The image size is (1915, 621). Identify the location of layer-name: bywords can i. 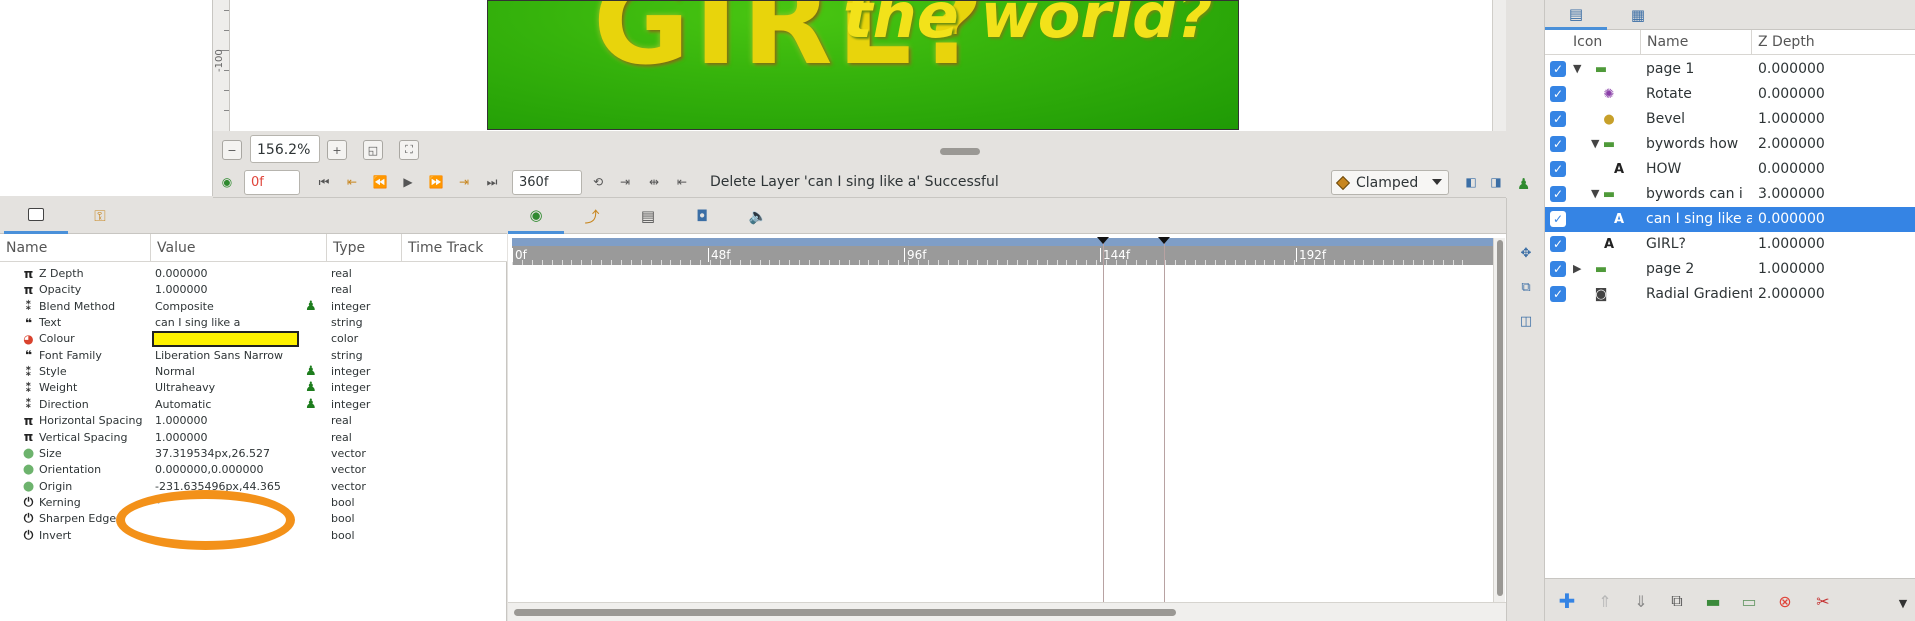
(1699, 194).